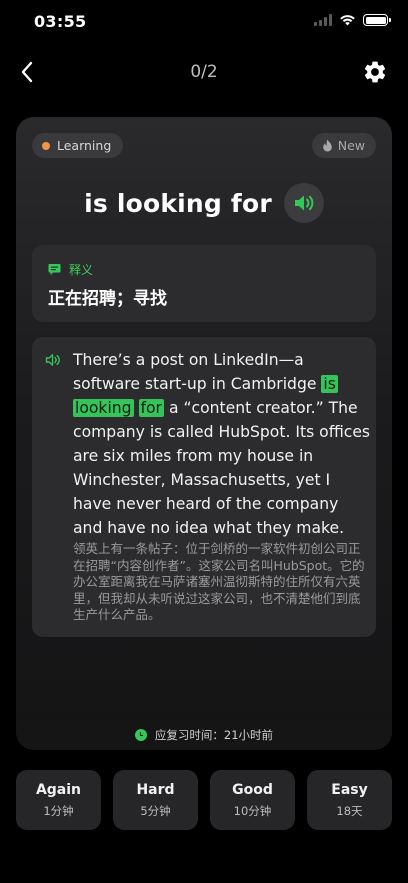 This screenshot has height=883, width=408. Describe the element at coordinates (327, 145) in the screenshot. I see `flame-icon` at that location.